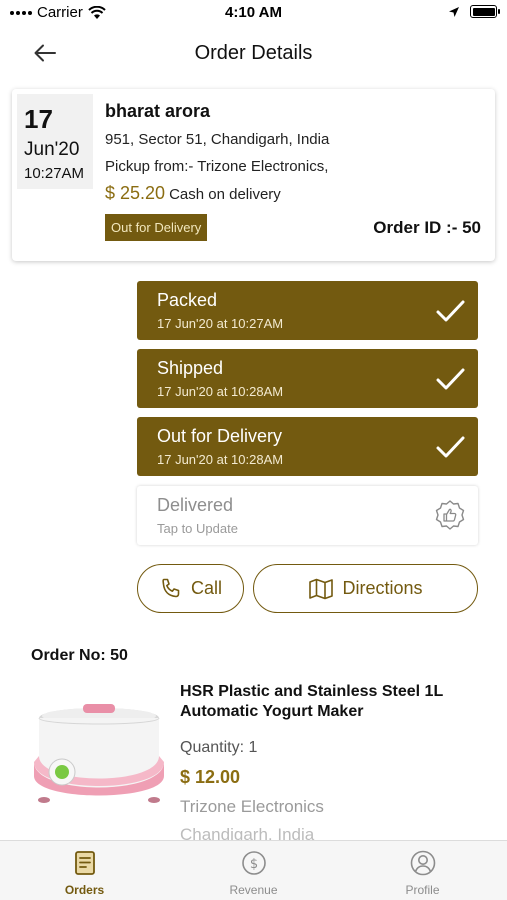  I want to click on tab-revenue: $ Revenue, so click(253, 870).